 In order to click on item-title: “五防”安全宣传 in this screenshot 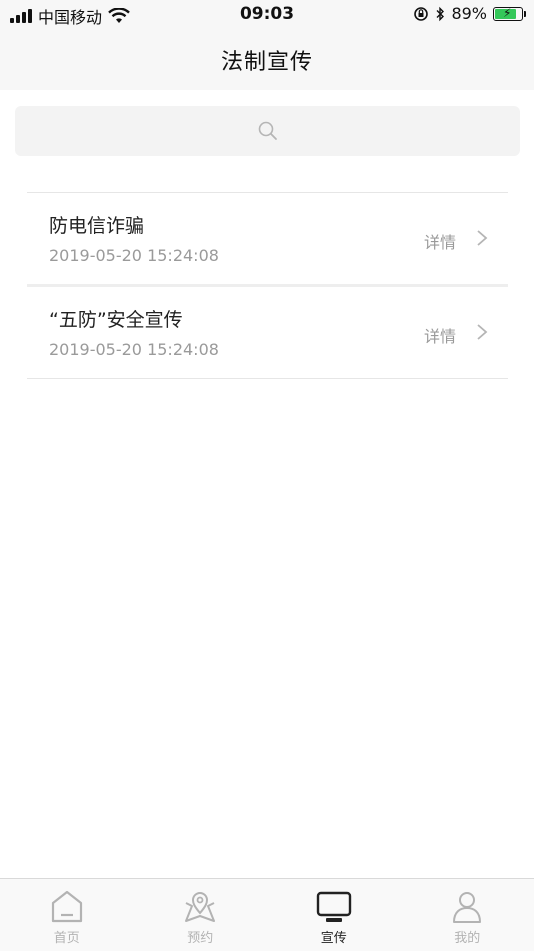, I will do `click(116, 318)`.